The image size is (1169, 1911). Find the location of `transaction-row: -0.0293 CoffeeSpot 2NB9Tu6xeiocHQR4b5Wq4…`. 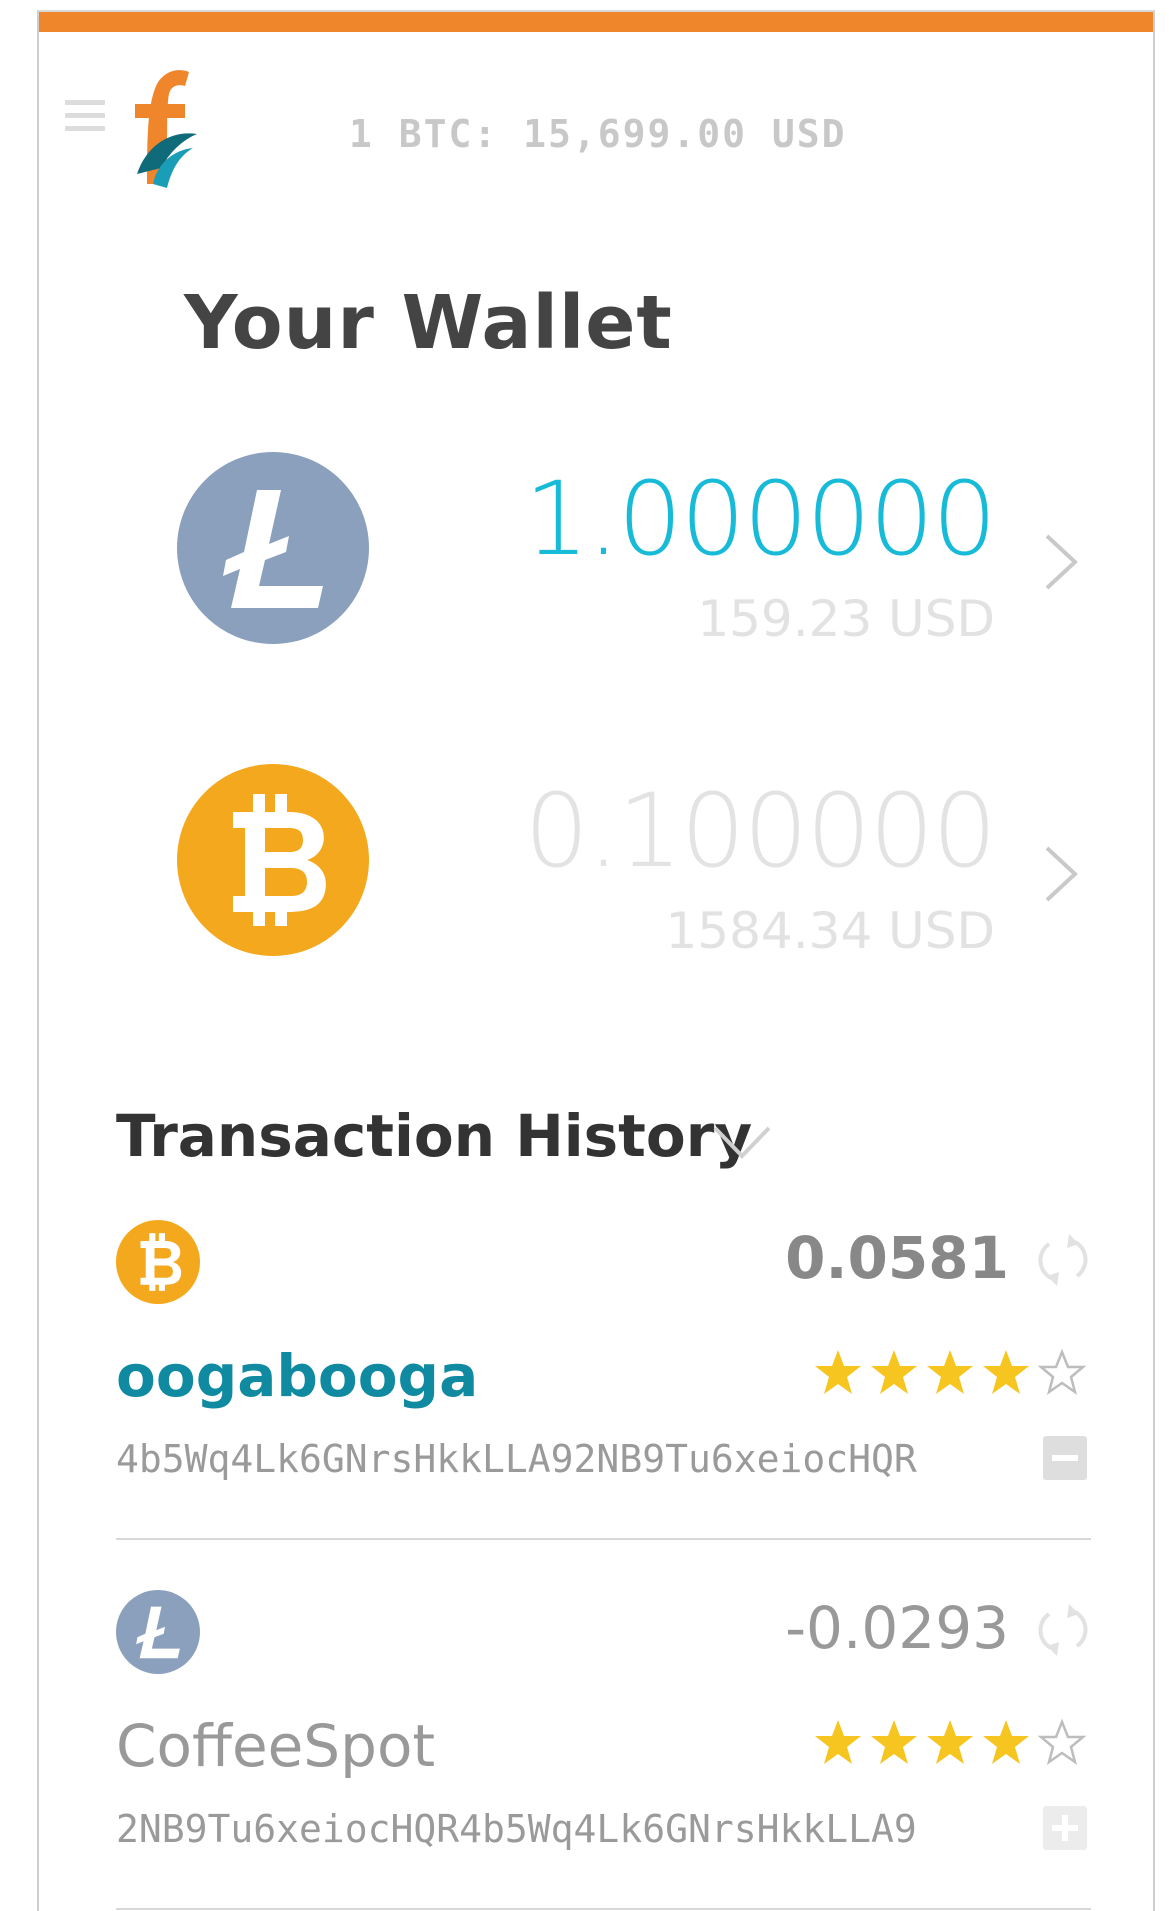

transaction-row: -0.0293 CoffeeSpot 2NB9Tu6xeiocHQR4b5Wq4… is located at coordinates (603, 1746).